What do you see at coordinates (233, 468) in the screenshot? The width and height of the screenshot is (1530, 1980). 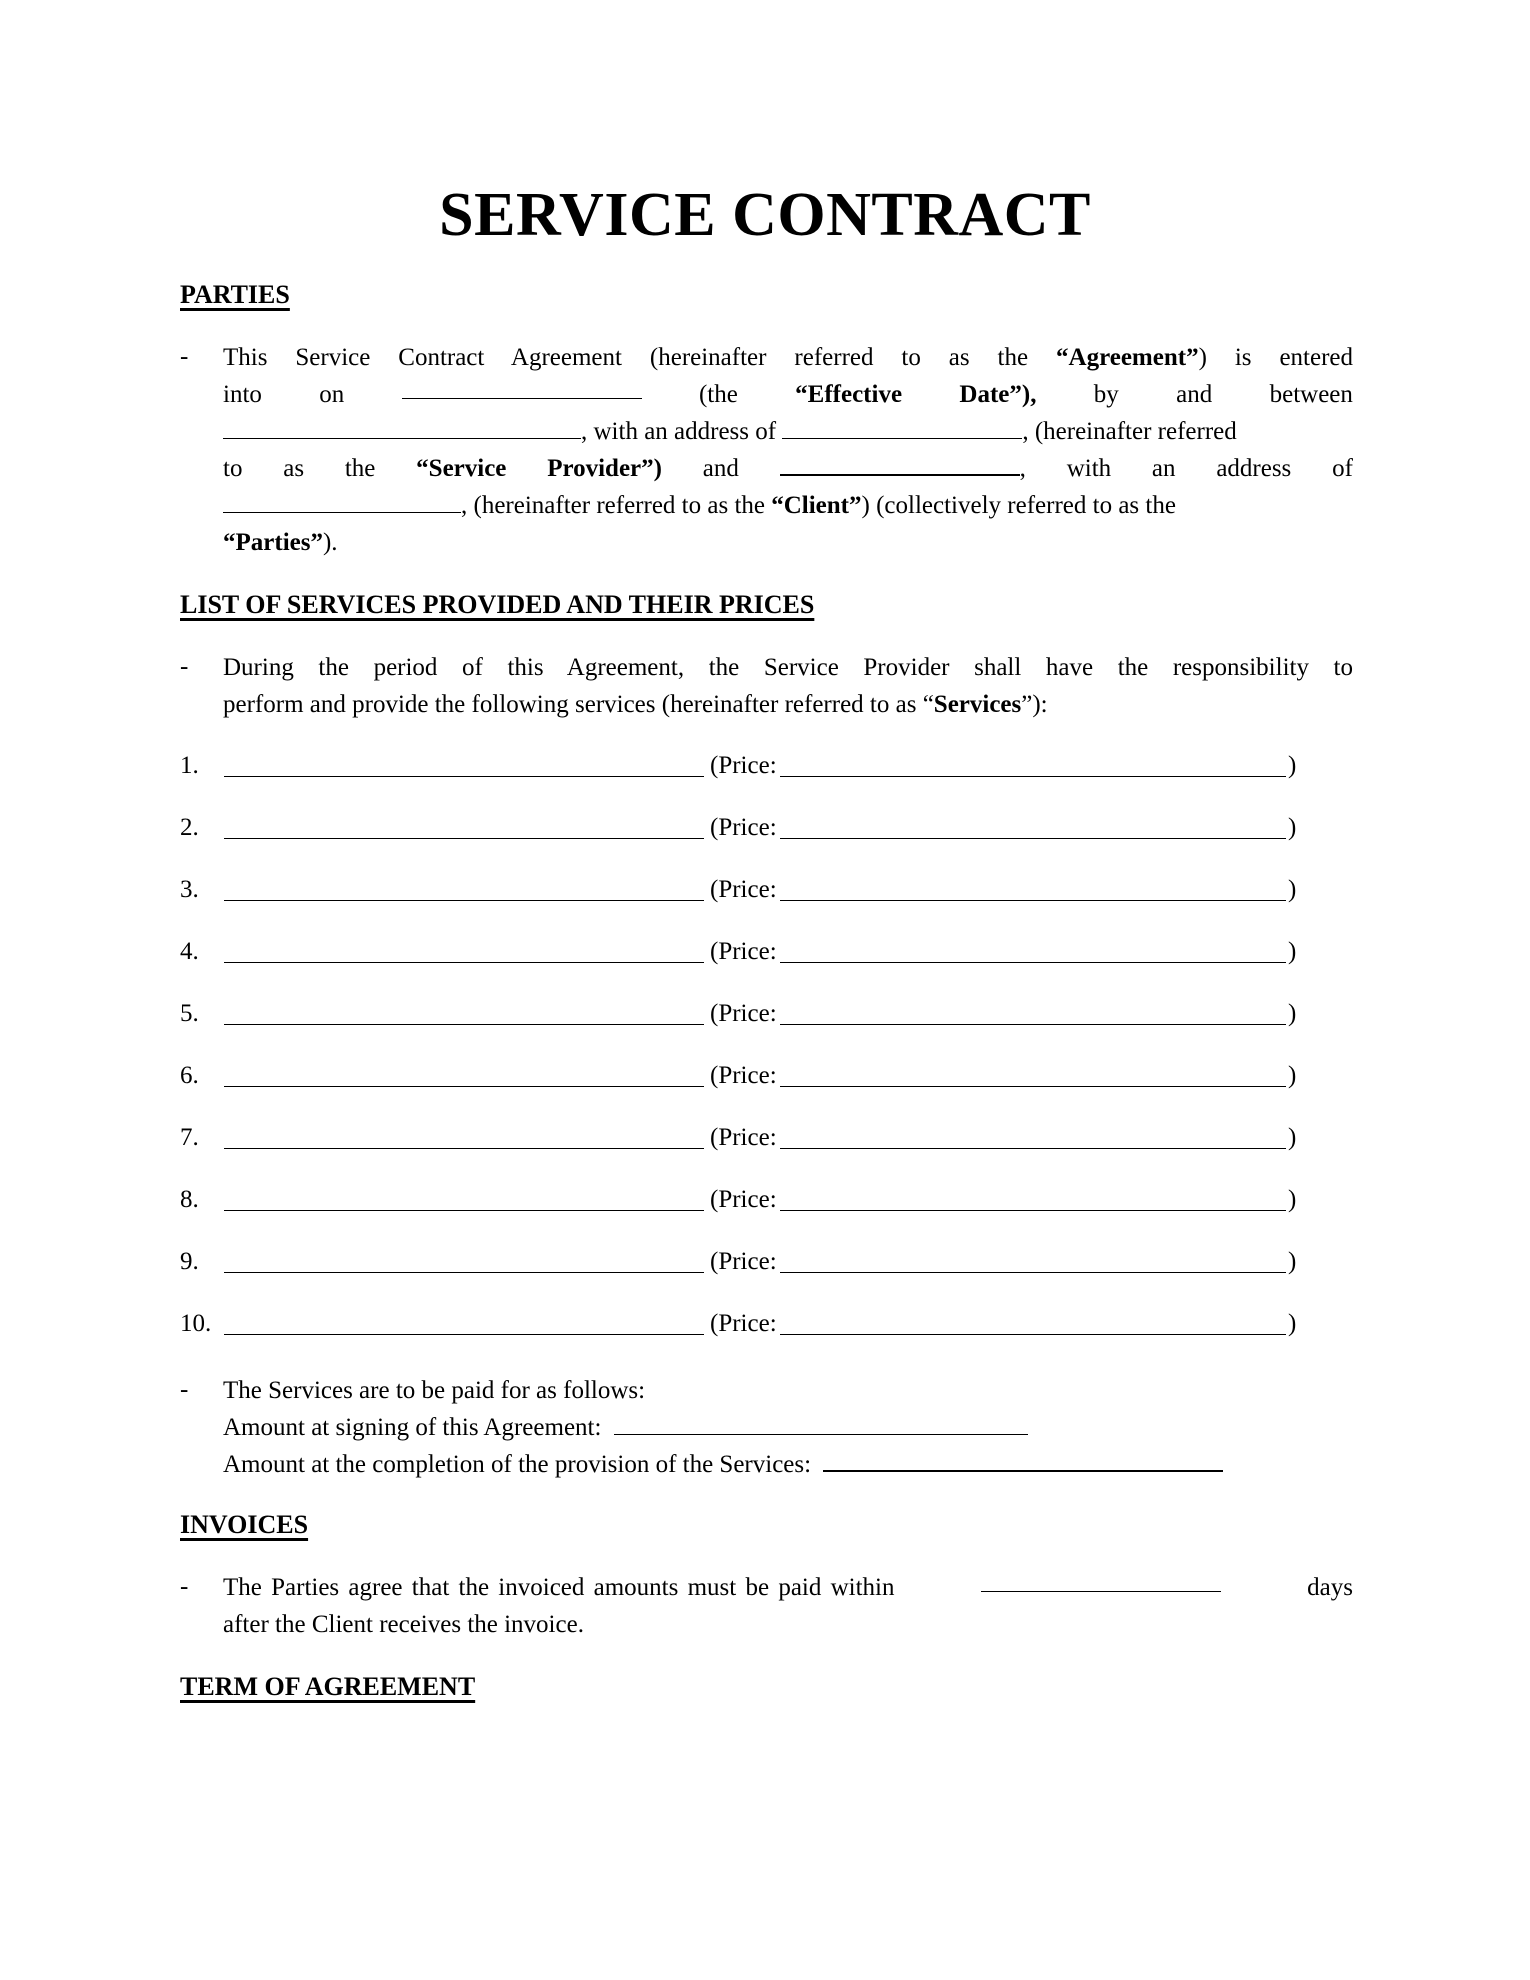 I see `text: to` at bounding box center [233, 468].